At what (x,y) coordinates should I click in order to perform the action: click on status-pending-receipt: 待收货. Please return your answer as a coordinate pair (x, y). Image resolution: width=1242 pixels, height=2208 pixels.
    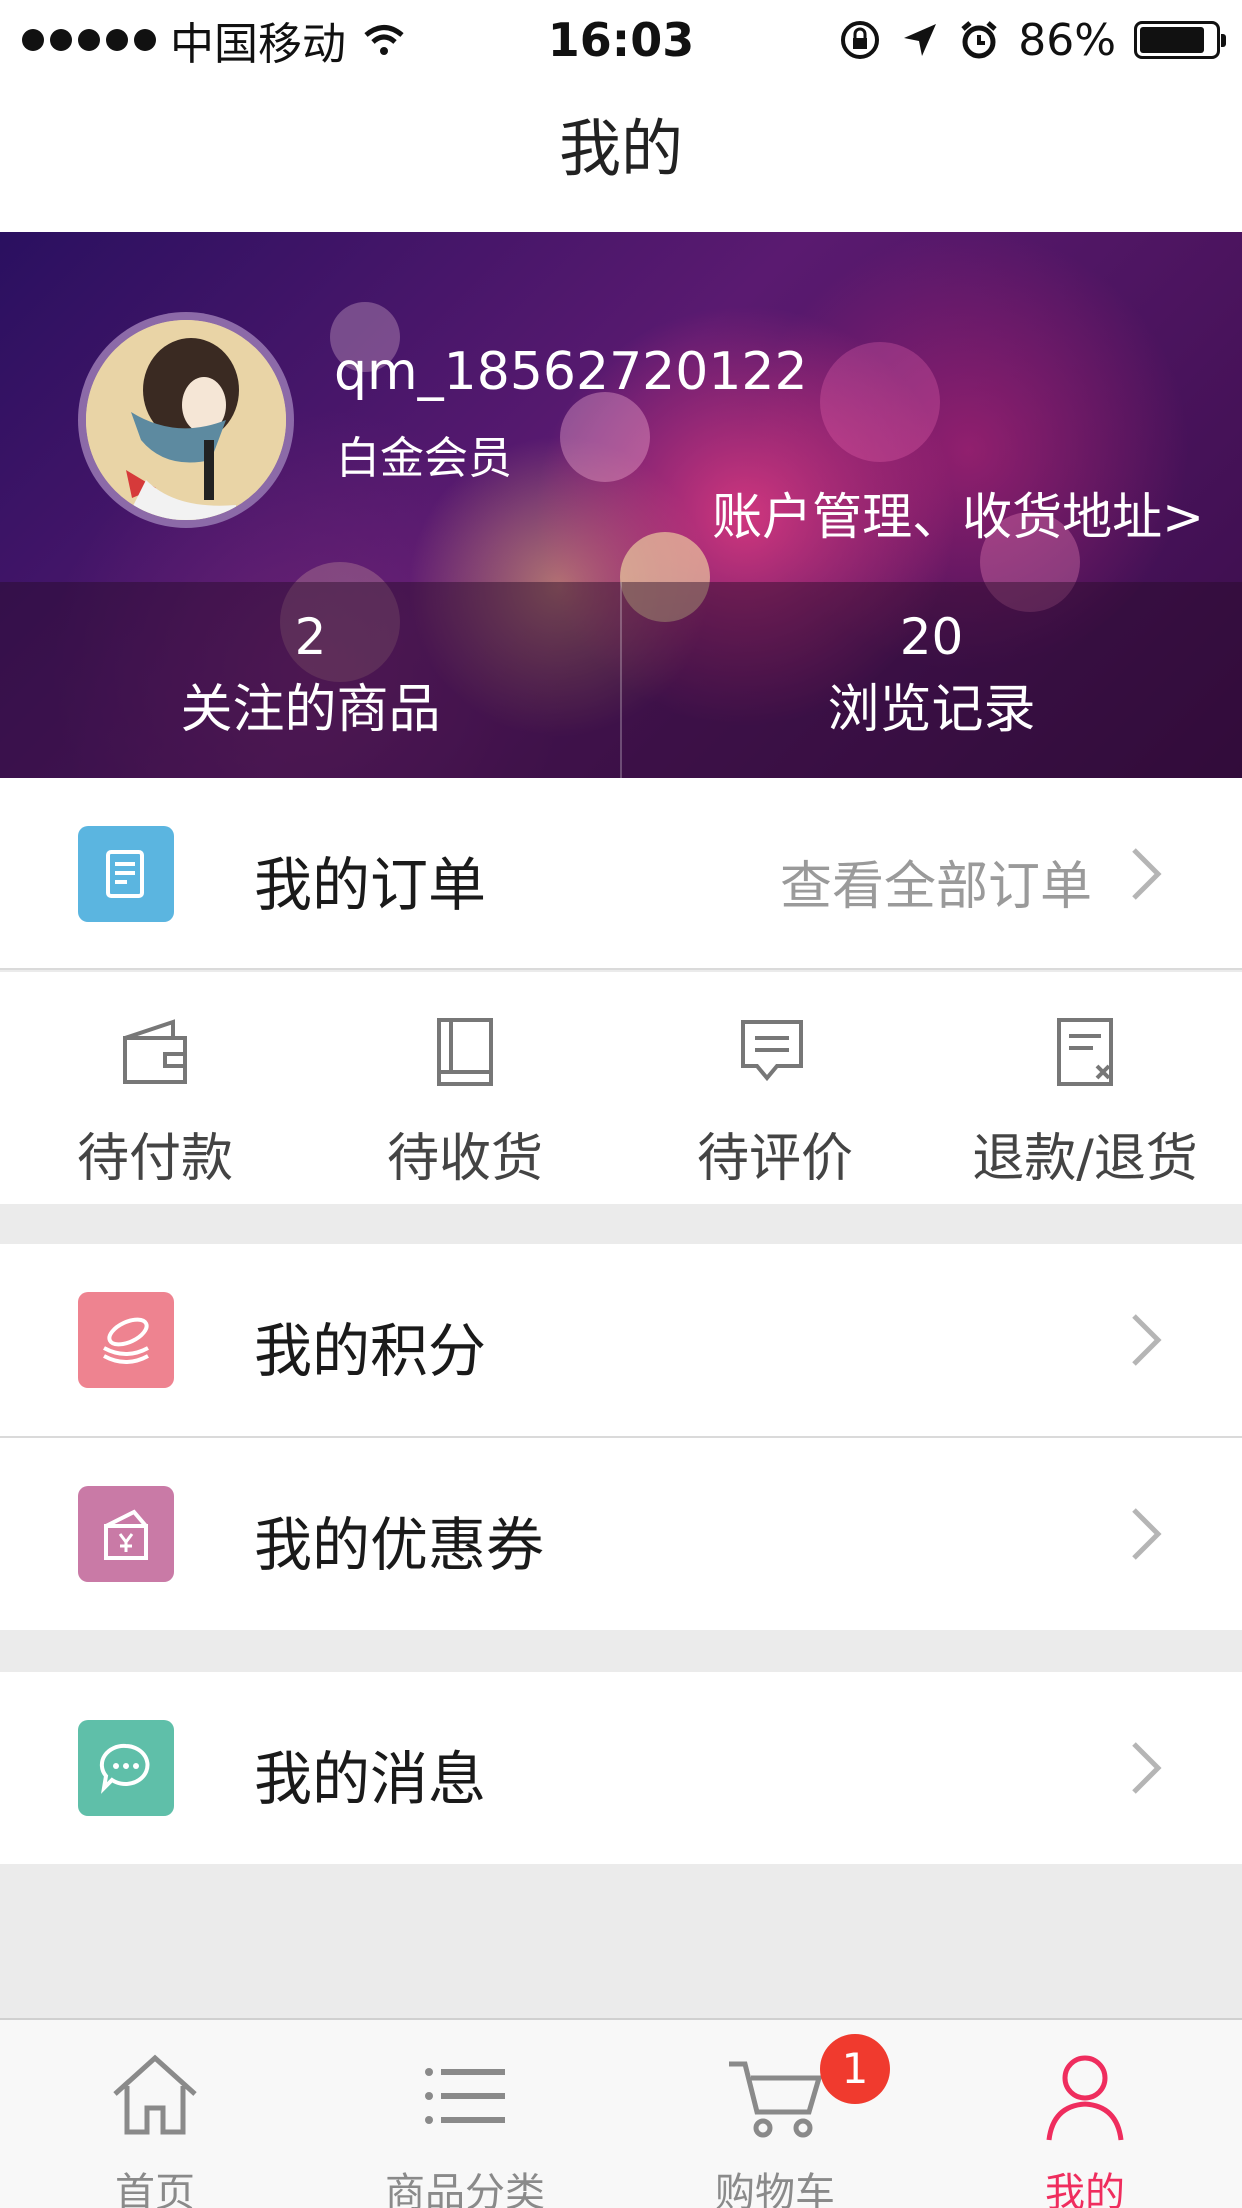
    Looking at the image, I should click on (465, 1088).